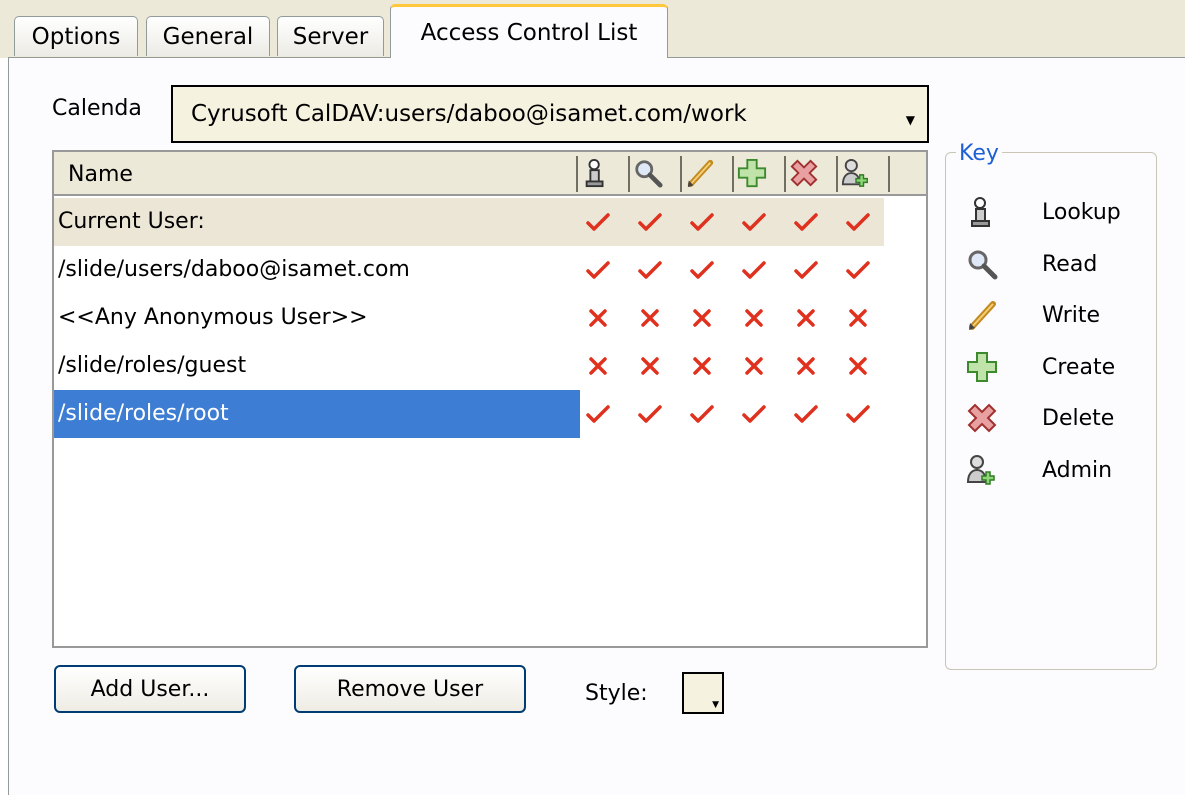  Describe the element at coordinates (213, 317) in the screenshot. I see `row-name: <<Any Anonymous User>>` at that location.